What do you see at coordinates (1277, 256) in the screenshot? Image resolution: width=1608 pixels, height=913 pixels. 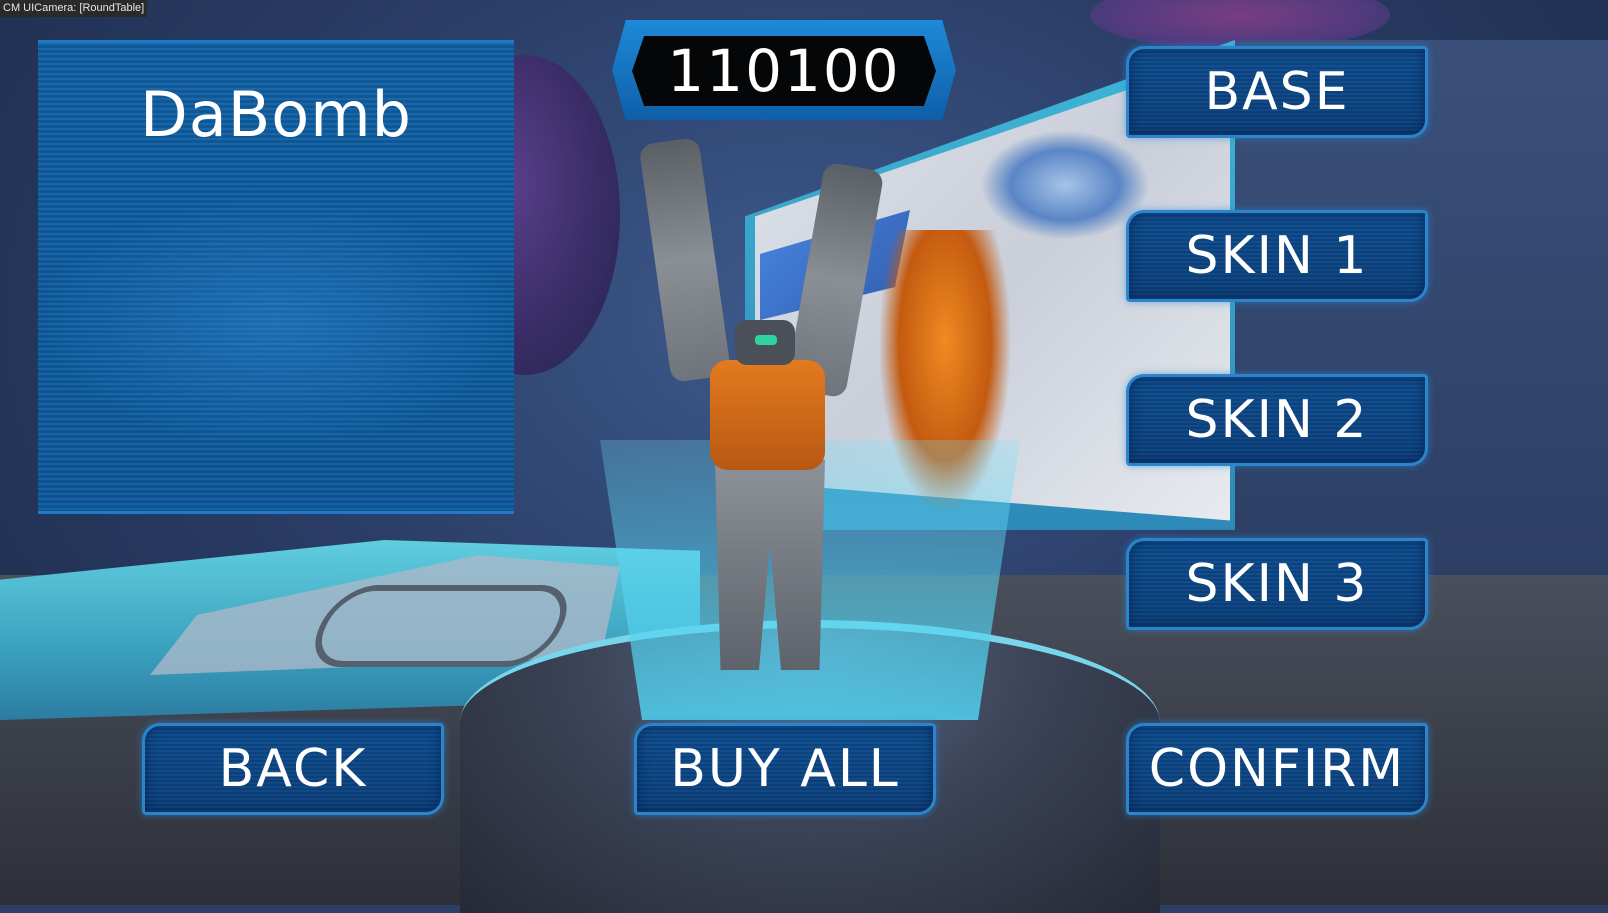 I see `skin-1-button: SKIN 1` at bounding box center [1277, 256].